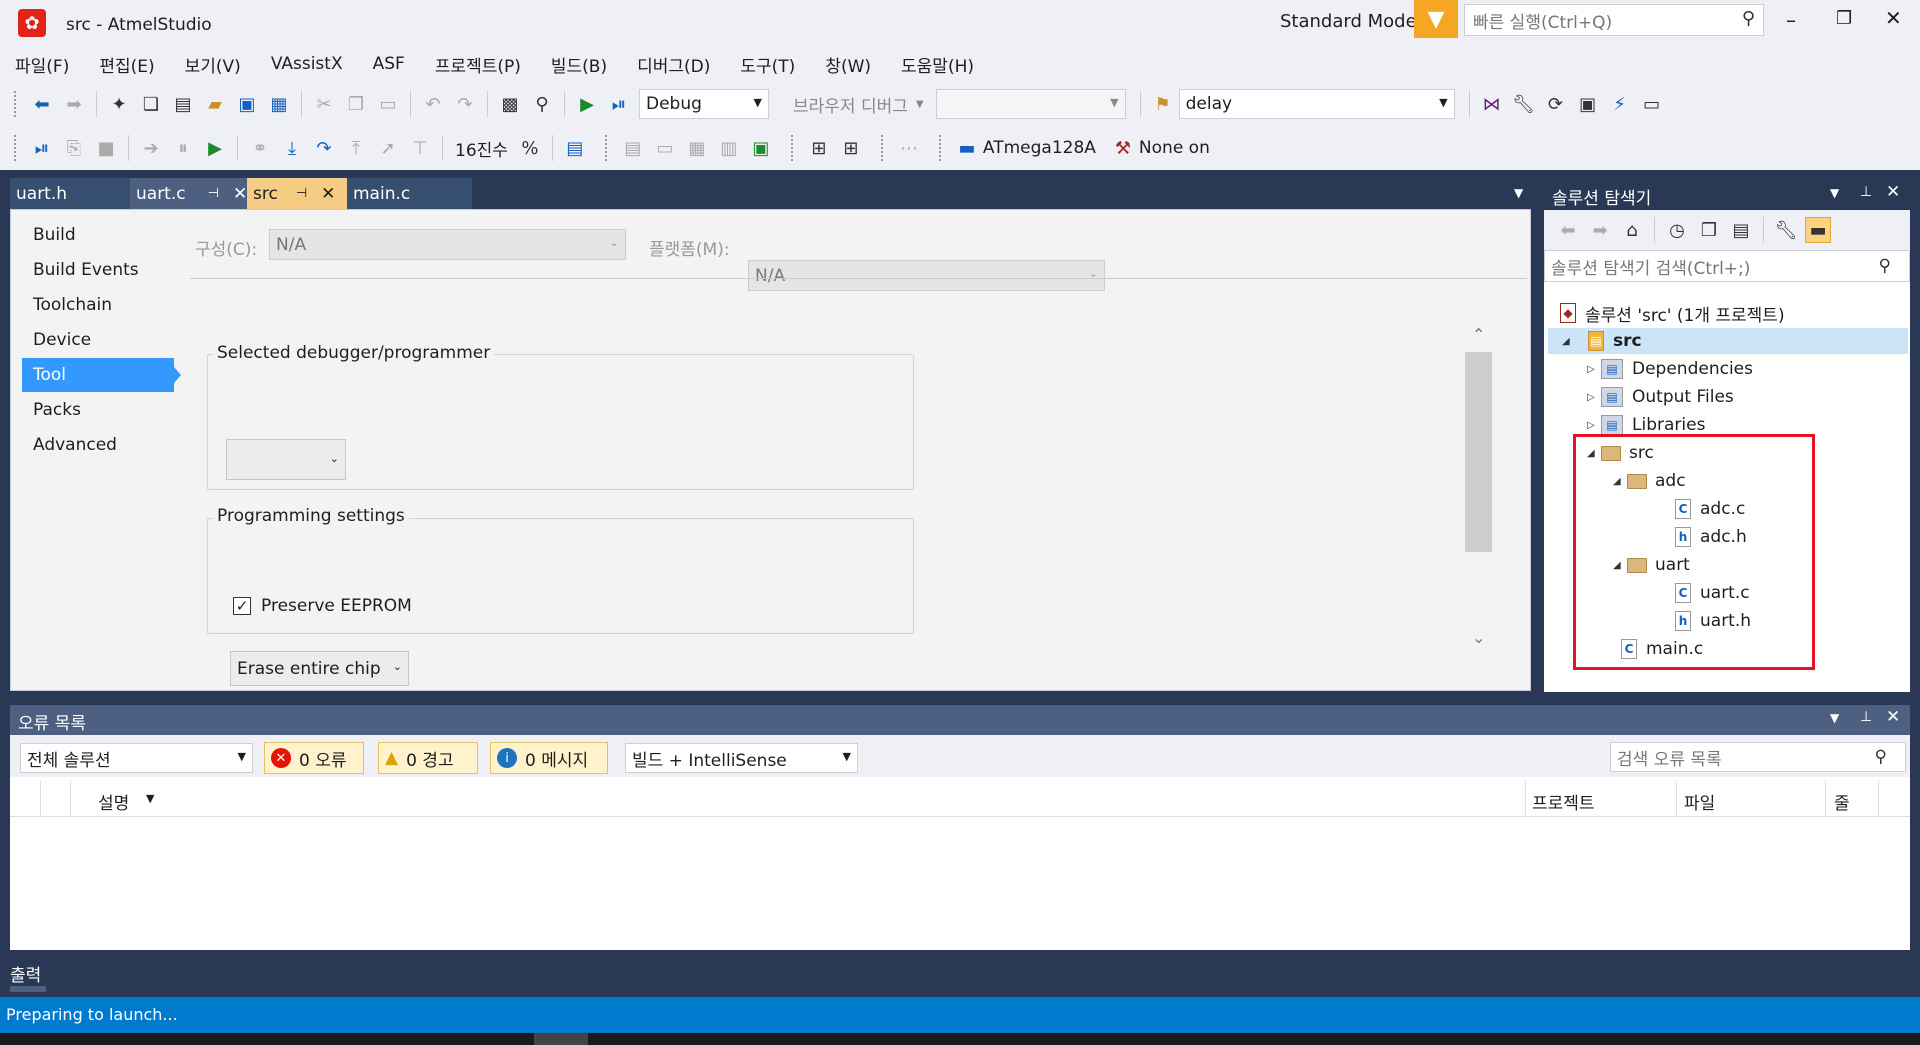  Describe the element at coordinates (98, 445) in the screenshot. I see `nav-item-advanced: Advanced` at that location.